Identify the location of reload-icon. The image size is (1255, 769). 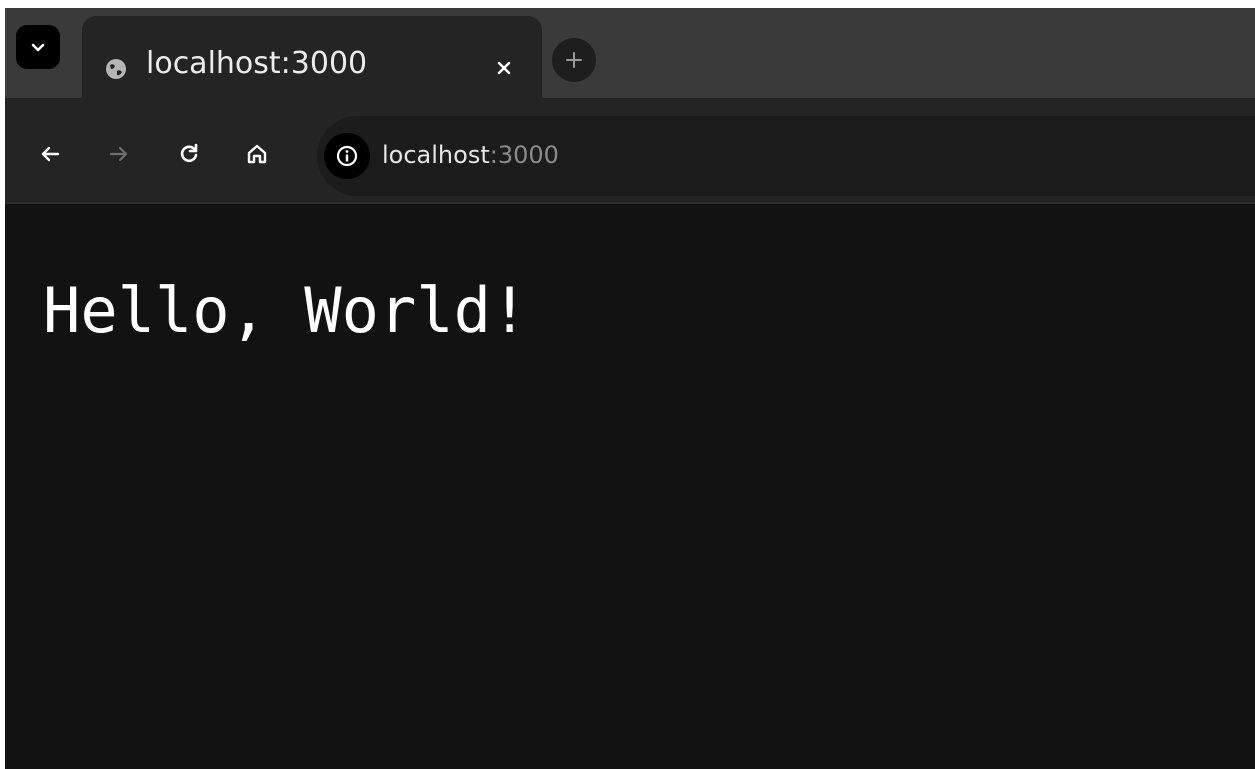
(189, 153).